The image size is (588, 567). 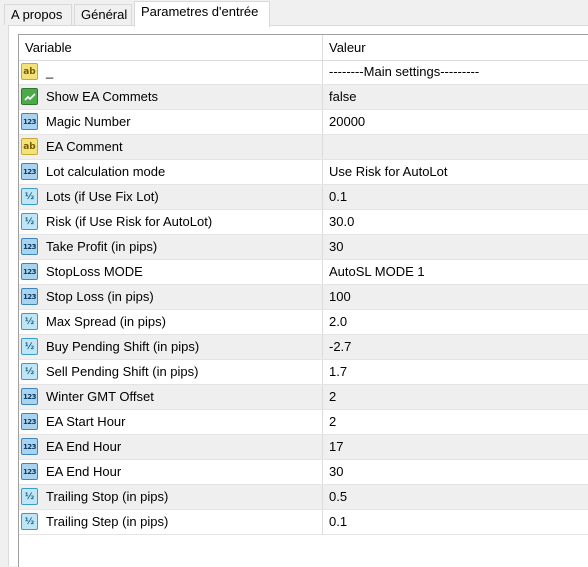 What do you see at coordinates (303, 272) in the screenshot?
I see `table-row: 123 StopLoss MODE AutoSL MODE 1` at bounding box center [303, 272].